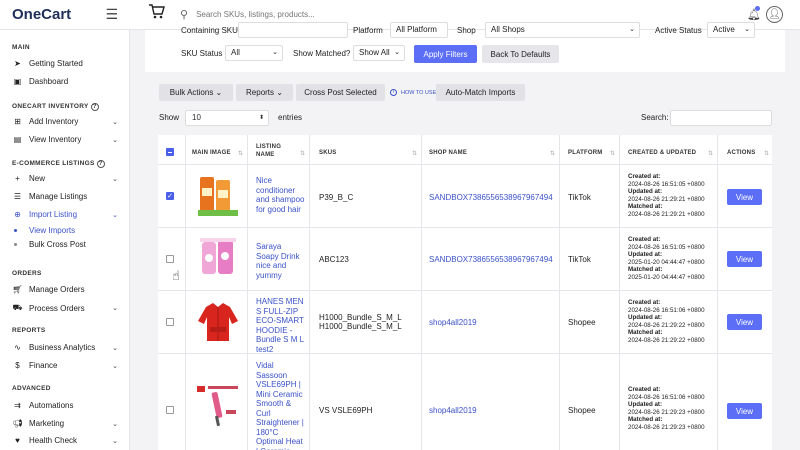  I want to click on sidebar-item-add-inventory: ⊞ Add Inventory ⌄, so click(65, 121).